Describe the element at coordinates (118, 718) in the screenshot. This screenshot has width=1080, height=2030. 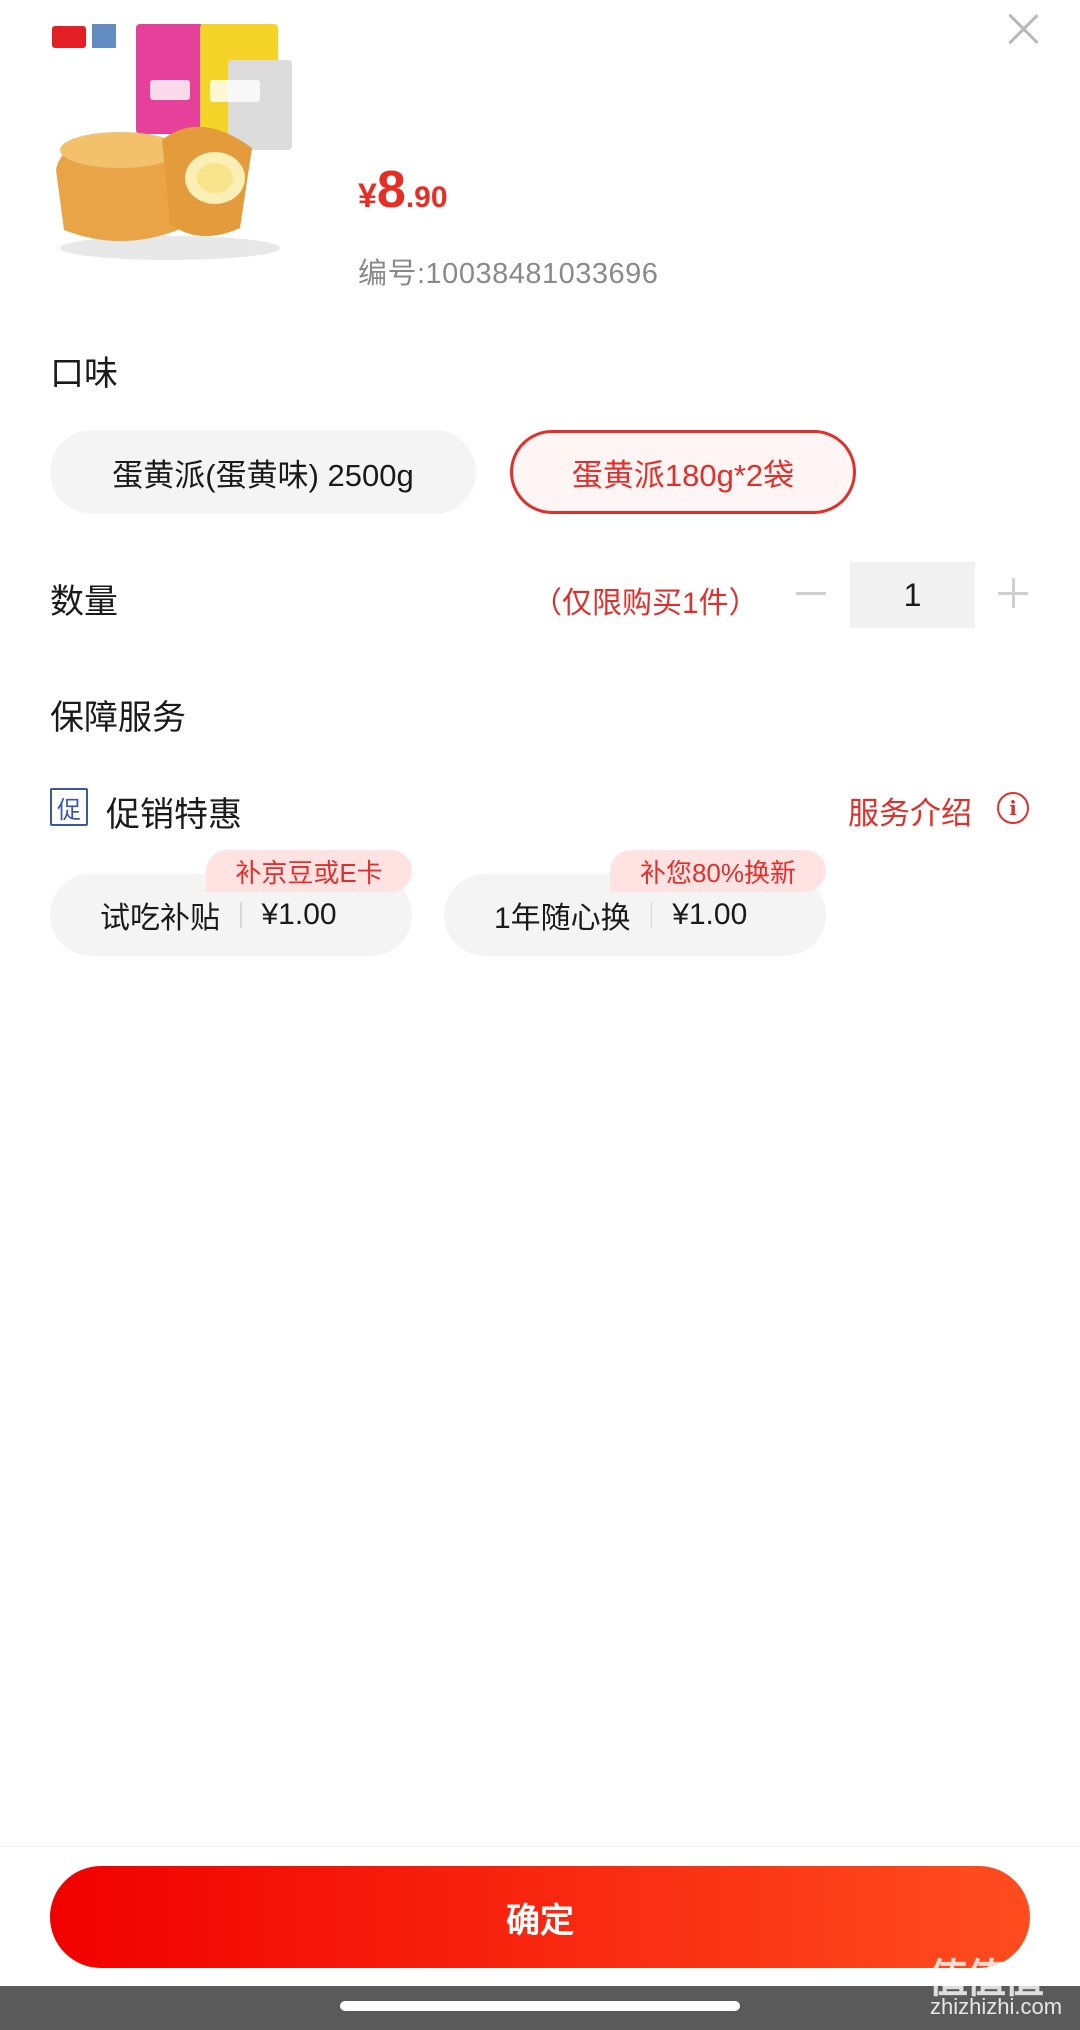
I see `guarantee-title: 保障服务` at that location.